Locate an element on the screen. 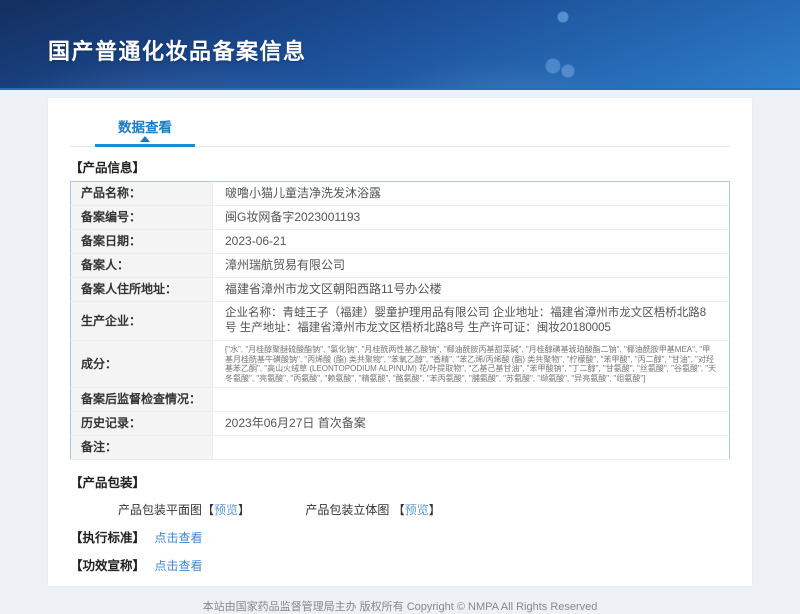 Image resolution: width=800 pixels, height=614 pixels. tab-data-view: 数据查看 is located at coordinates (145, 131).